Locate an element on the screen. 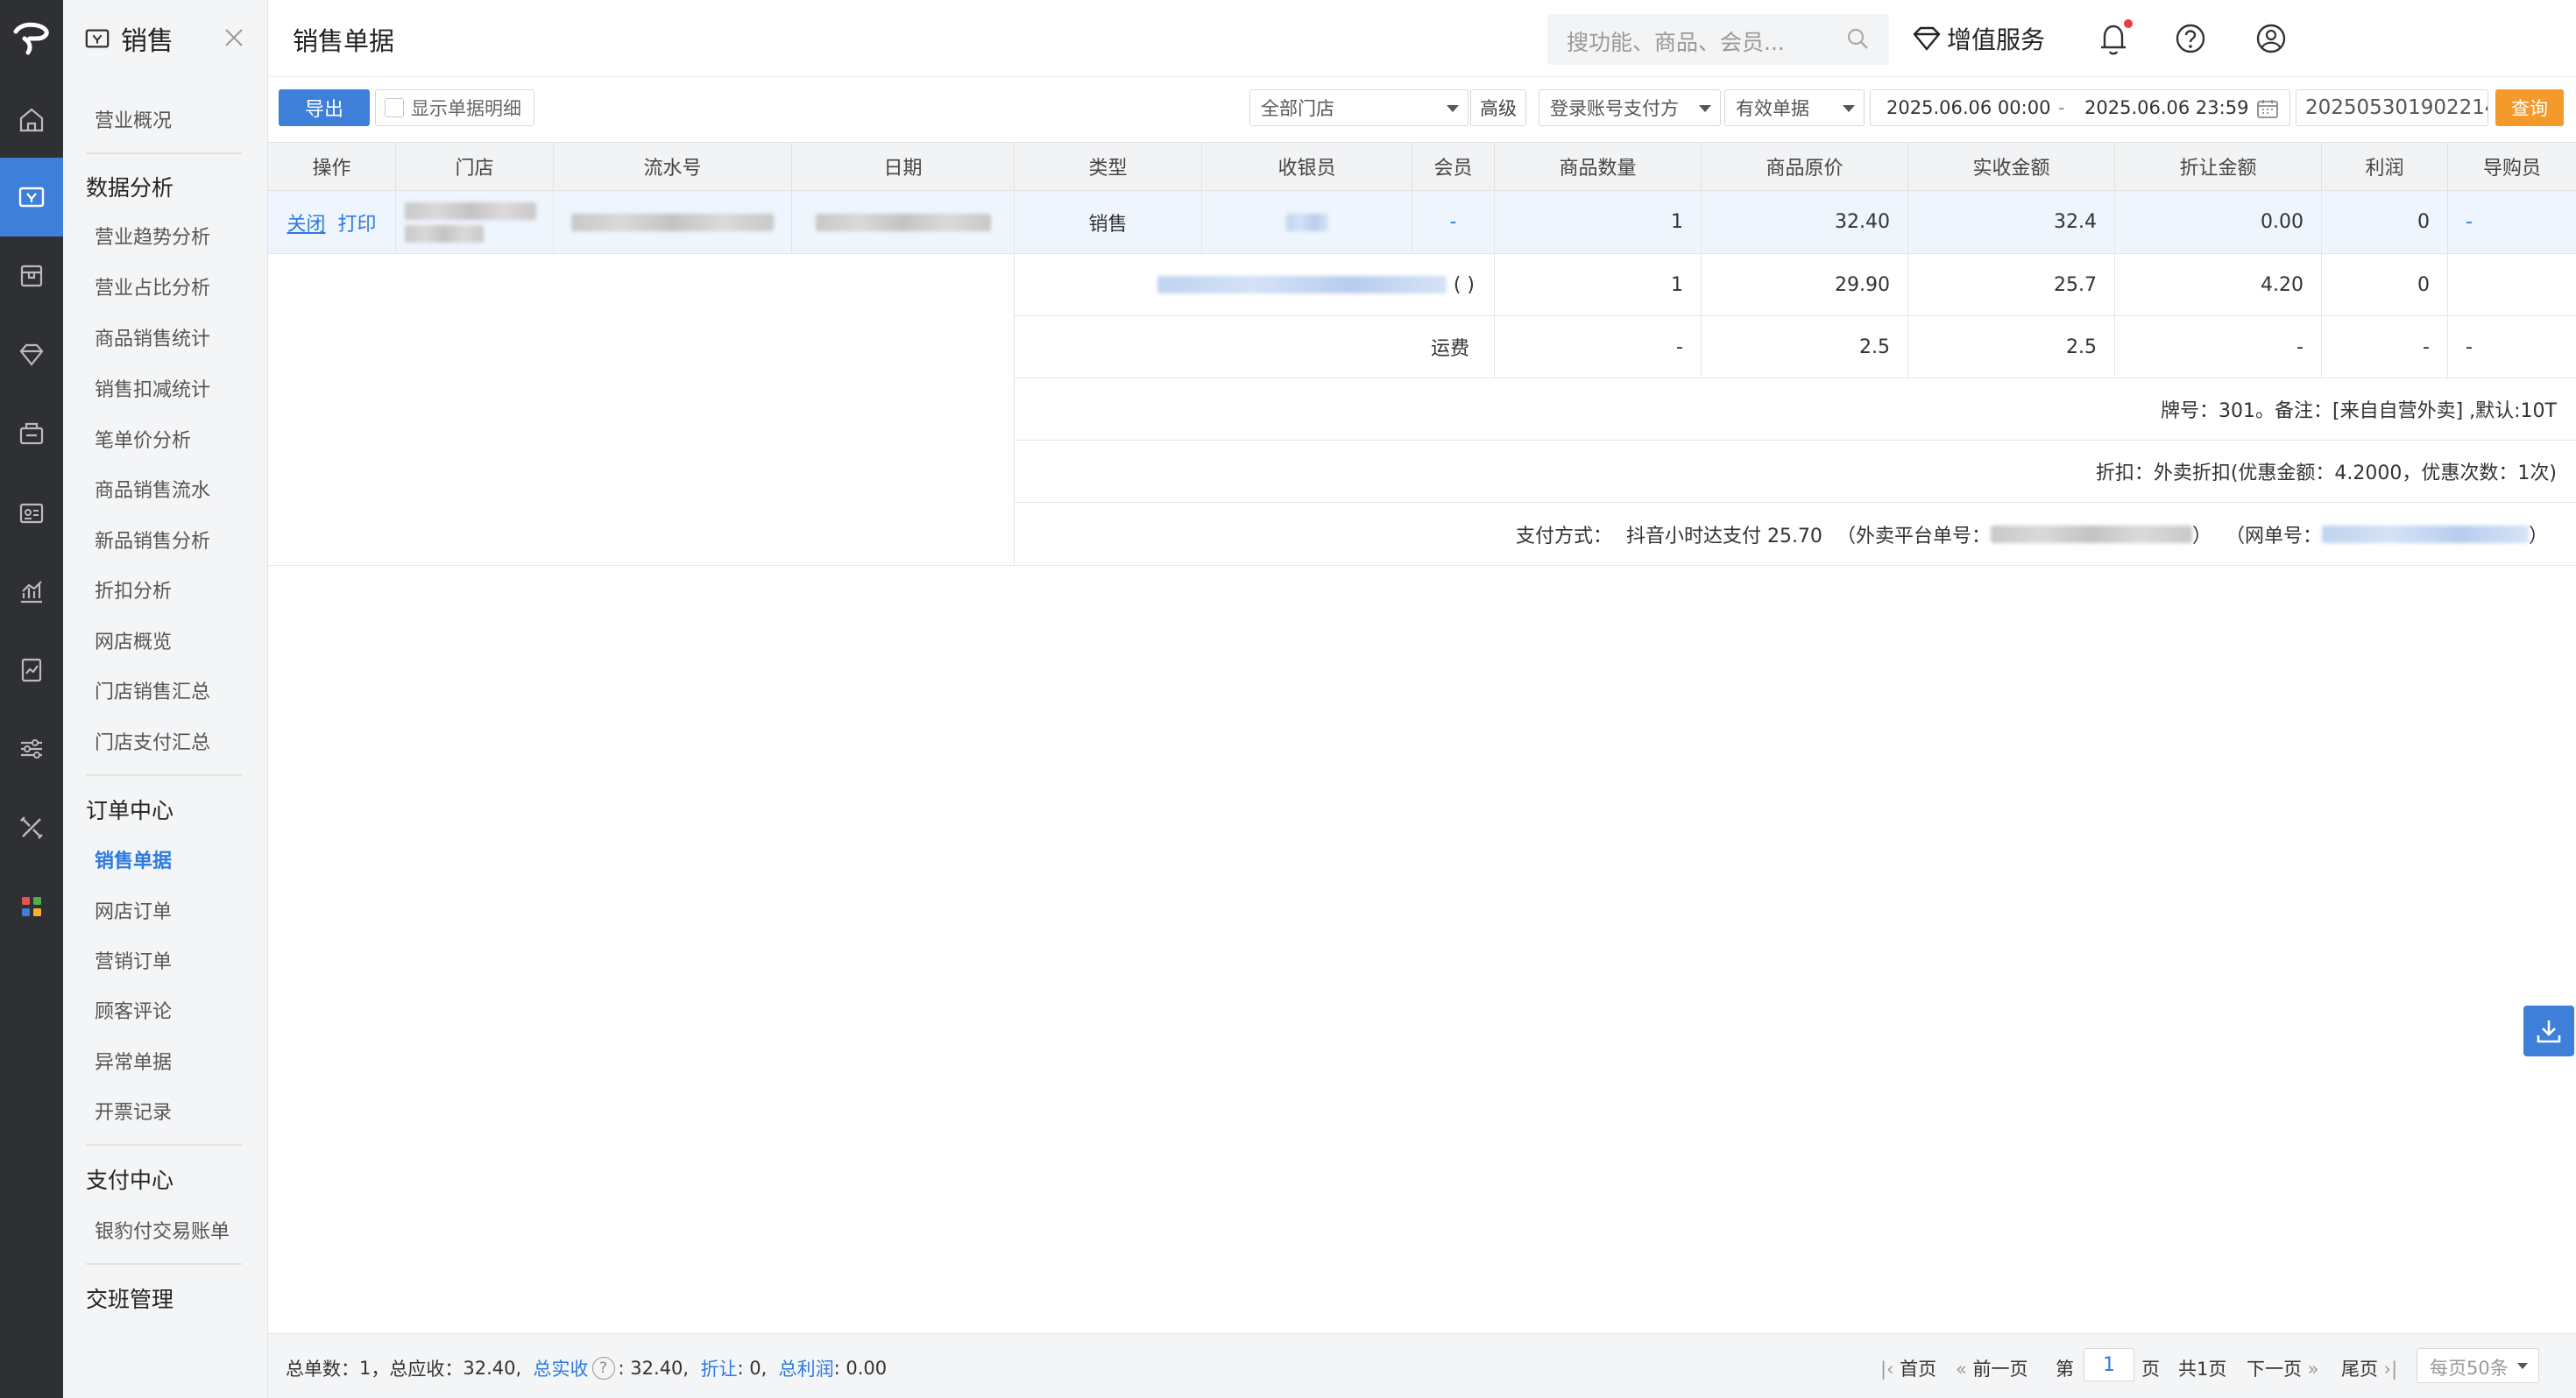  sidebar-item: 销售扣减统计 is located at coordinates (152, 388).